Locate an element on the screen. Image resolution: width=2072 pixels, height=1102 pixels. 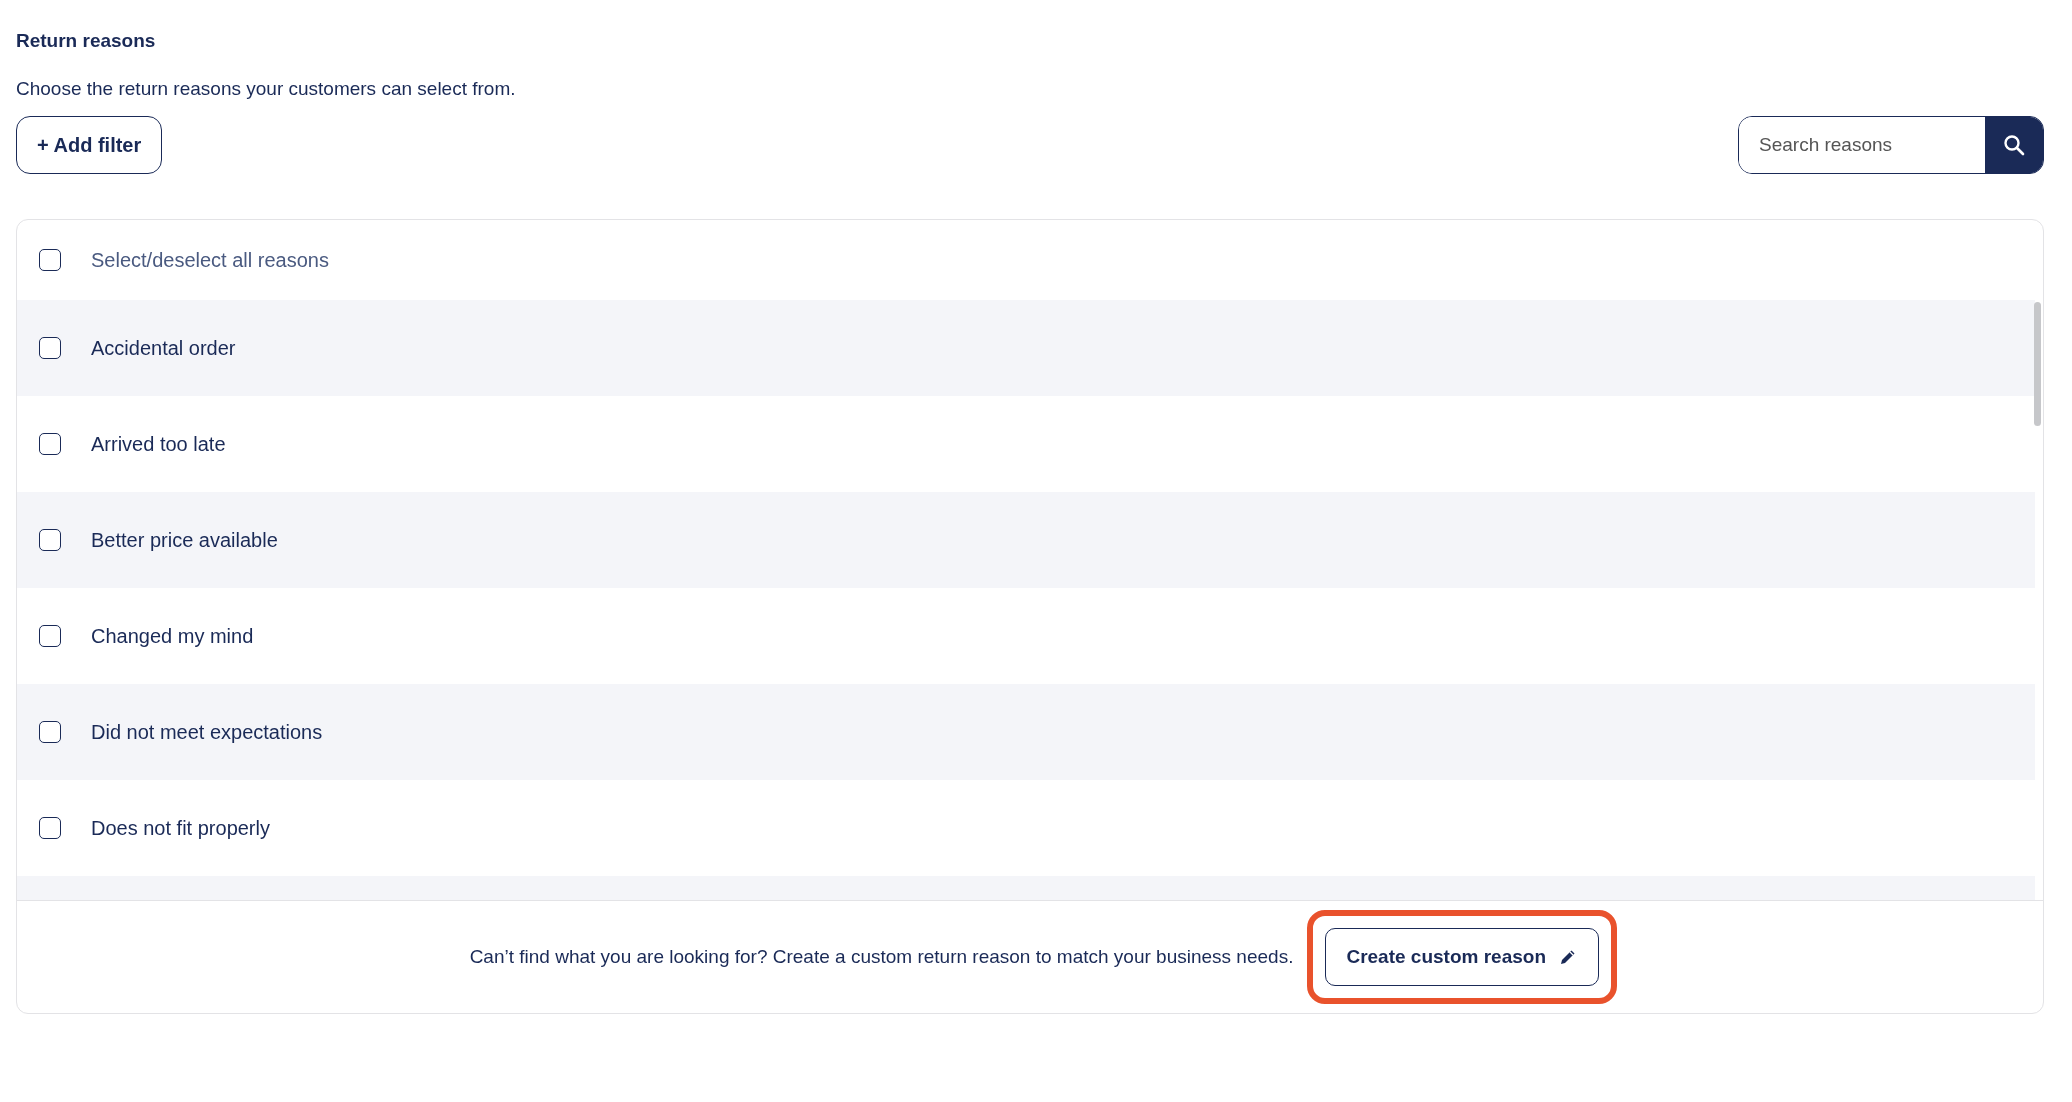
footer-hint: Can’t find what you are looking for? Create a custom return reason to match your business needs. is located at coordinates (881, 957).